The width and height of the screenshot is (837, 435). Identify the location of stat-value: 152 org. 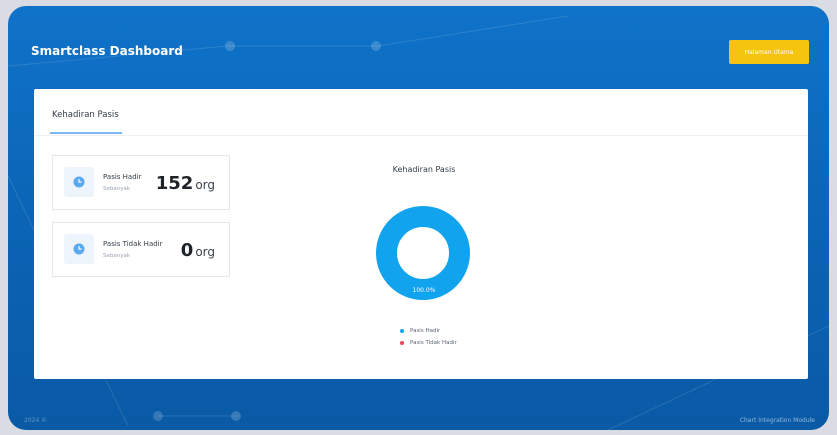
(185, 183).